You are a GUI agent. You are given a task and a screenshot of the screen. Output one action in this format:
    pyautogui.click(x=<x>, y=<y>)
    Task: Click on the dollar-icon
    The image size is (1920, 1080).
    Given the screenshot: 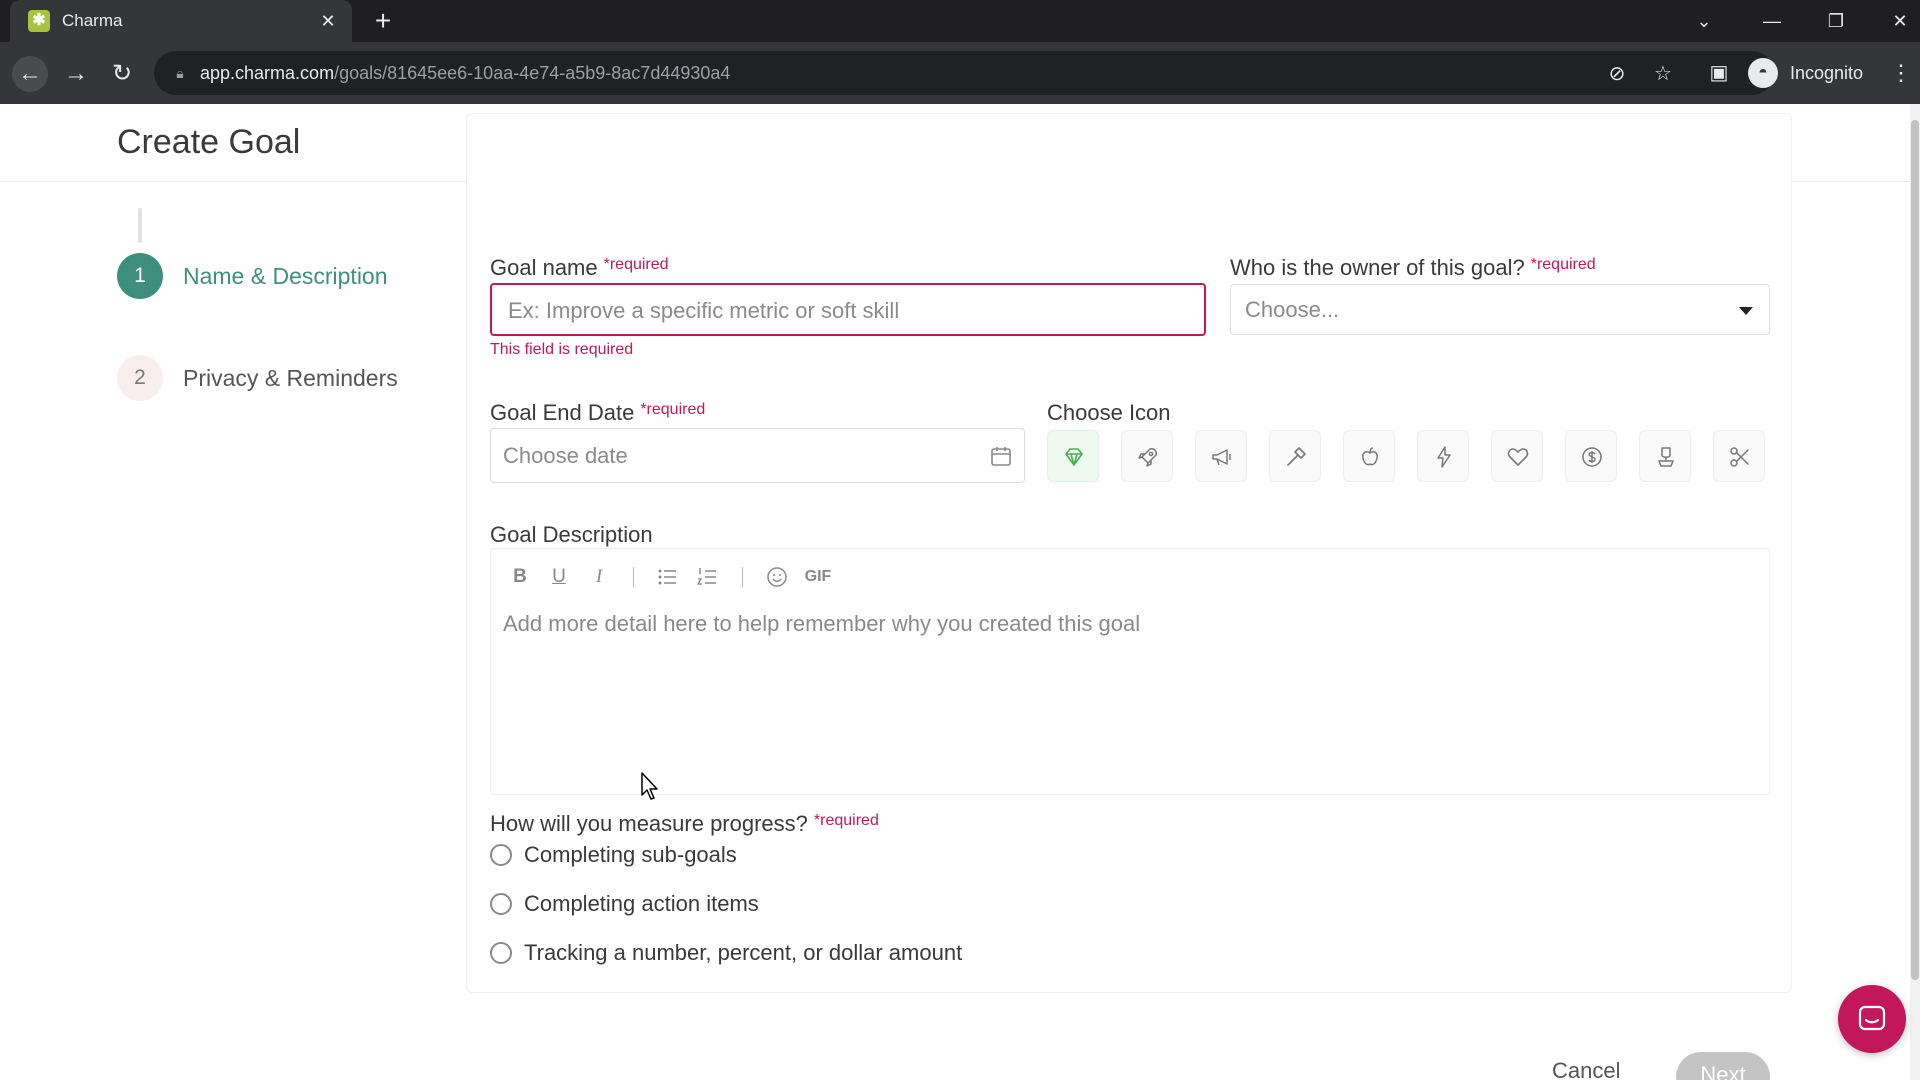 What is the action you would take?
    pyautogui.click(x=1592, y=457)
    